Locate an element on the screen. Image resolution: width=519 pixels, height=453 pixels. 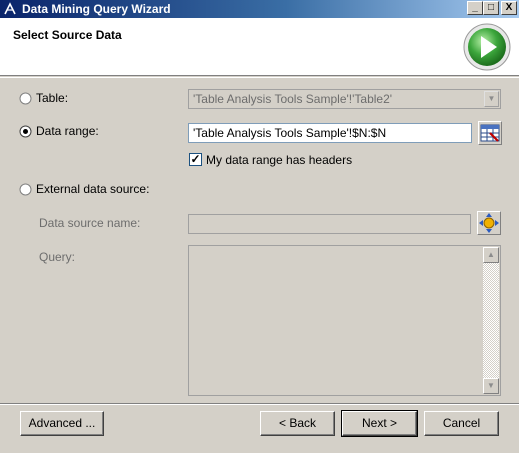
table-radio is located at coordinates (25, 98).